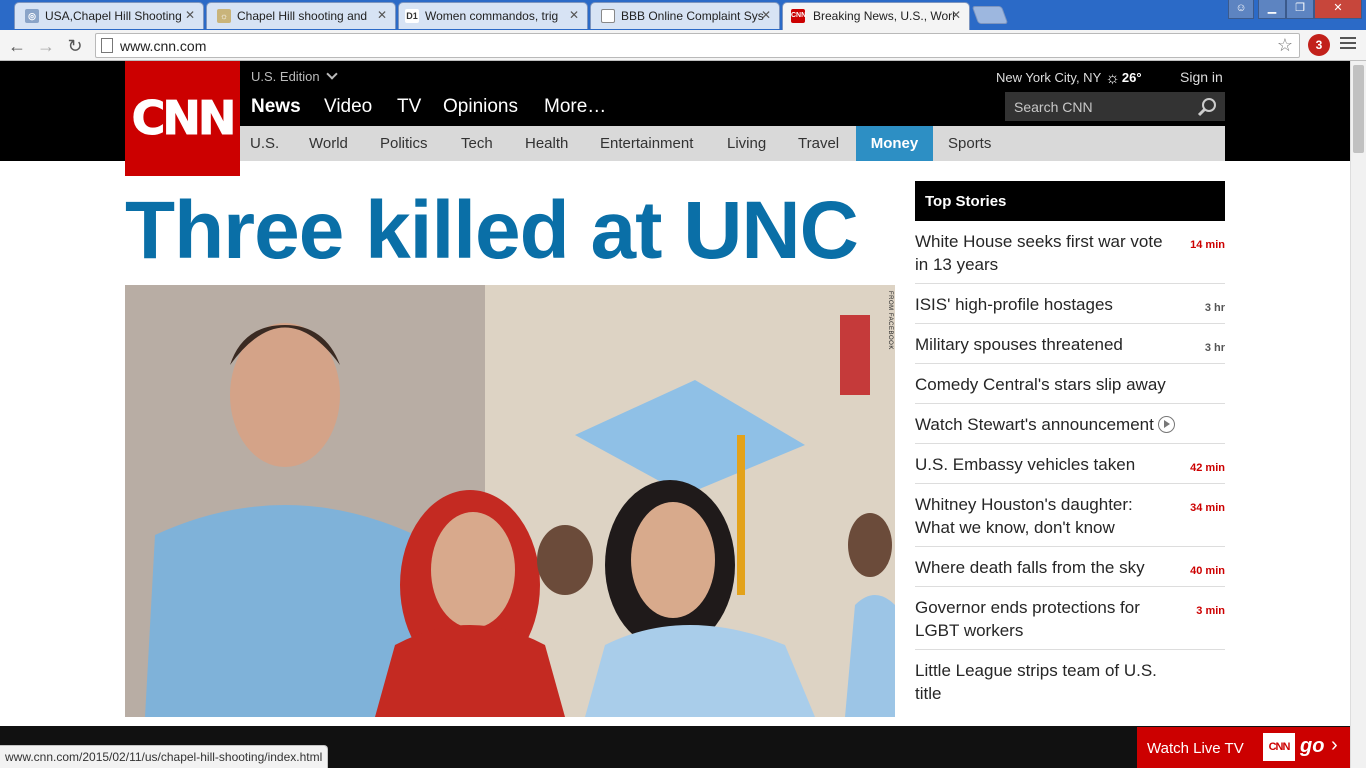  I want to click on minimize-button: ▁, so click(1272, 9).